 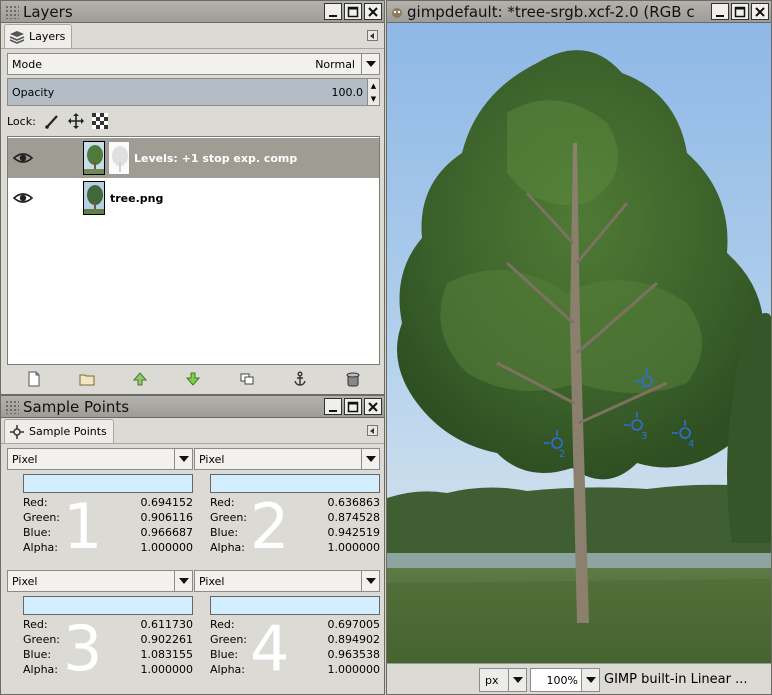 What do you see at coordinates (192, 431) in the screenshot?
I see `sample-points-tabbar: Sample Points` at bounding box center [192, 431].